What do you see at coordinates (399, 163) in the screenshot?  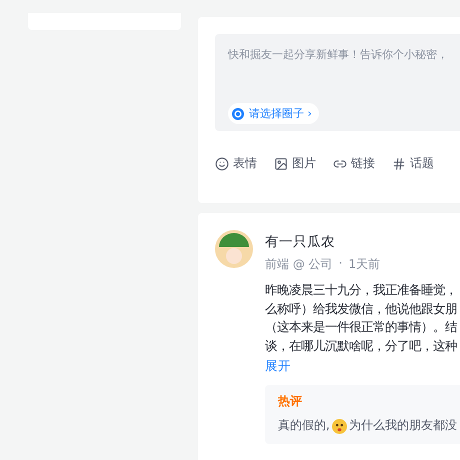 I see `hash-icon` at bounding box center [399, 163].